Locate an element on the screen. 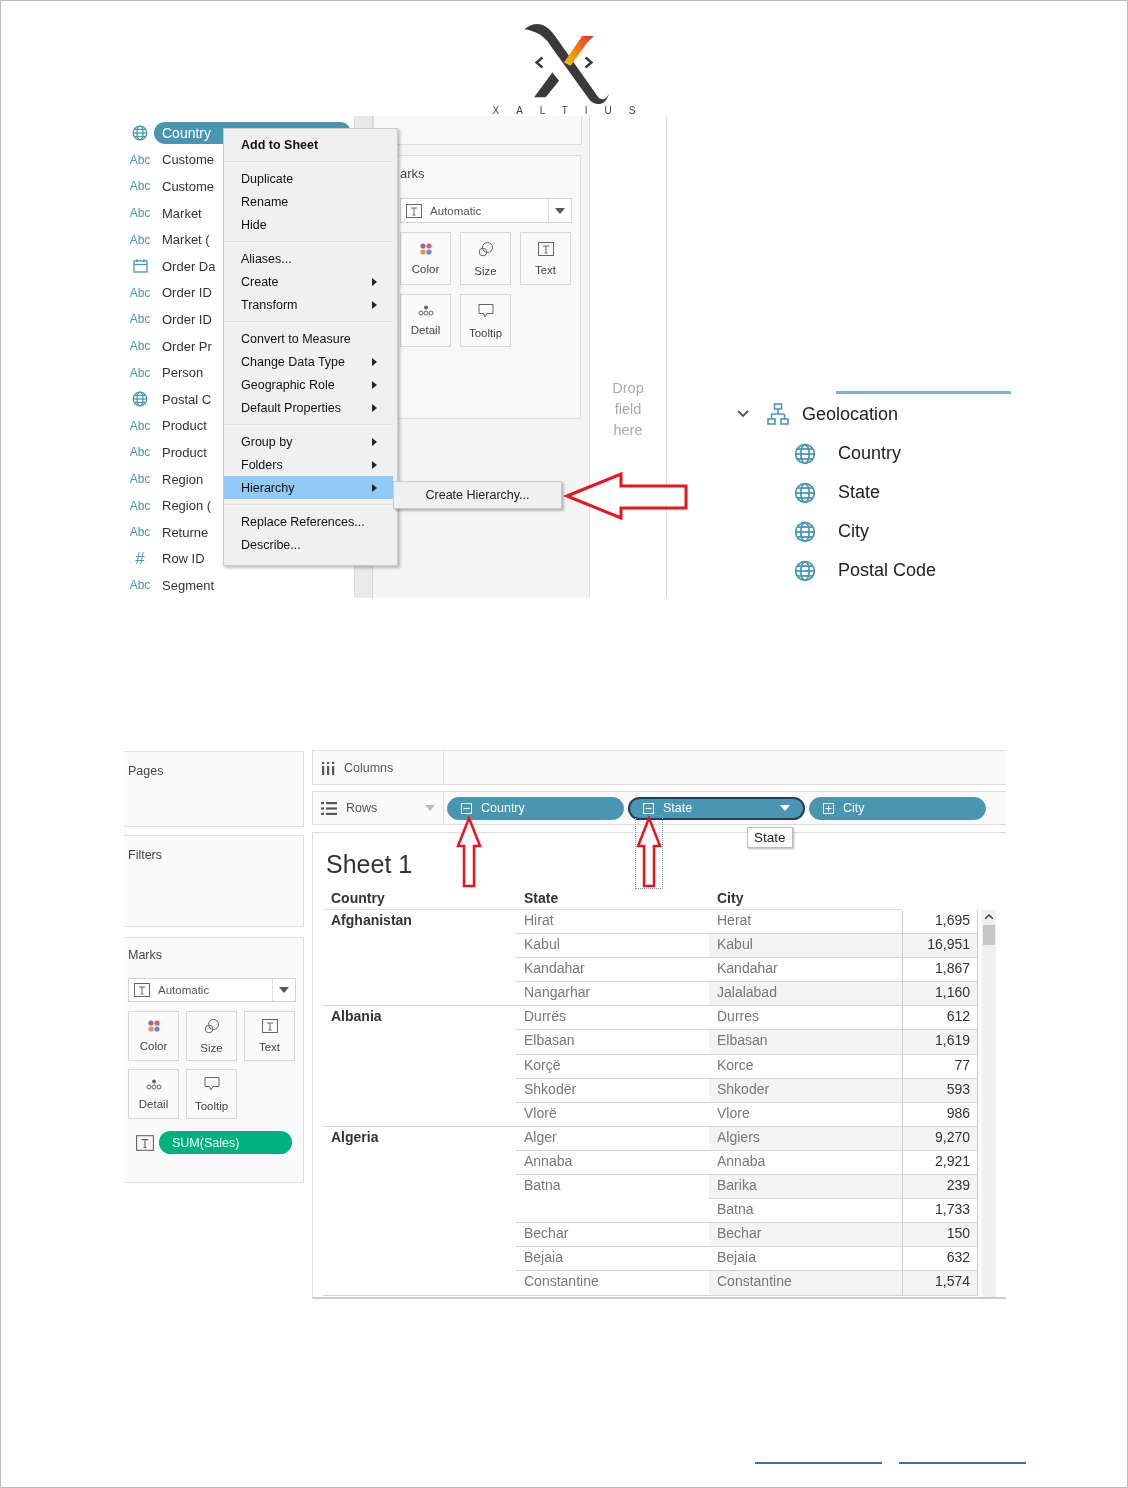  column-header: City is located at coordinates (805, 900).